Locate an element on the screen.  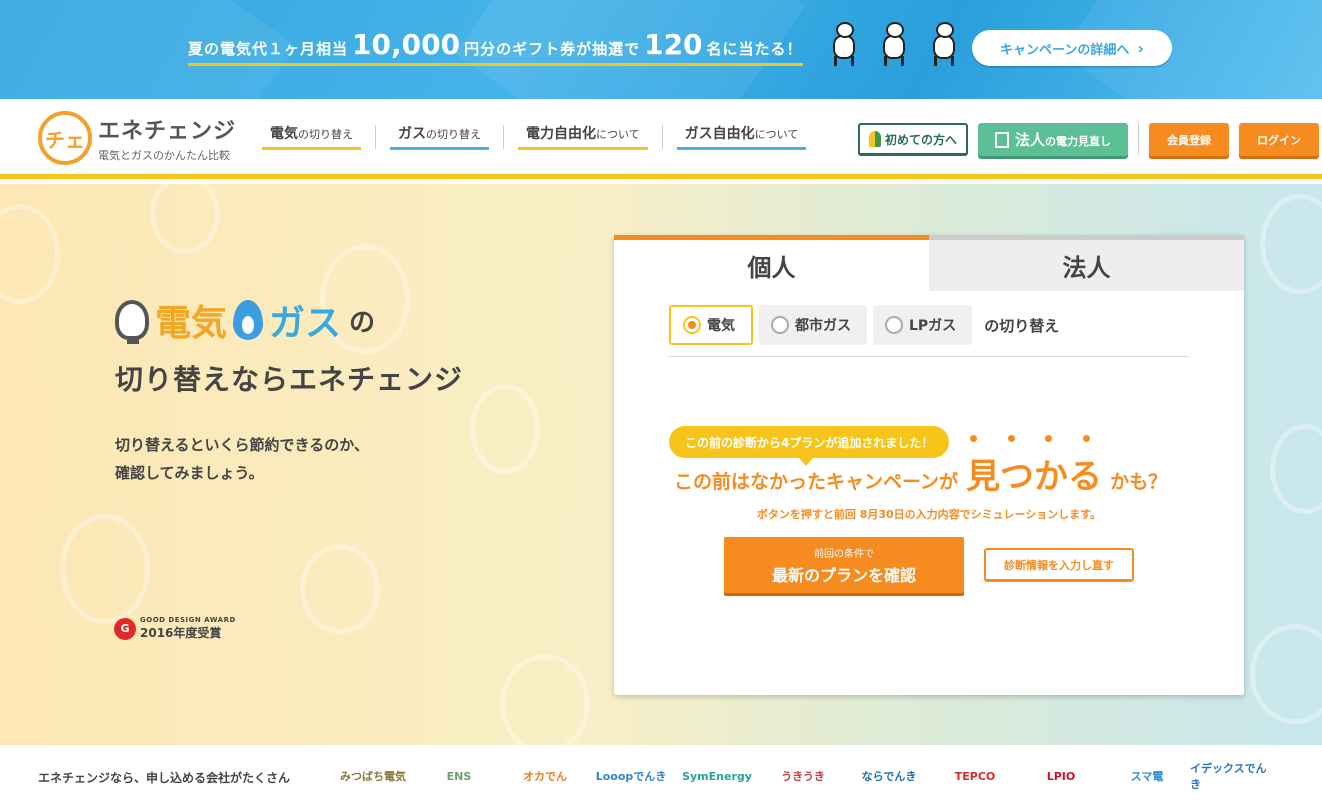
partner-logo: TEPCO is located at coordinates (975, 776).